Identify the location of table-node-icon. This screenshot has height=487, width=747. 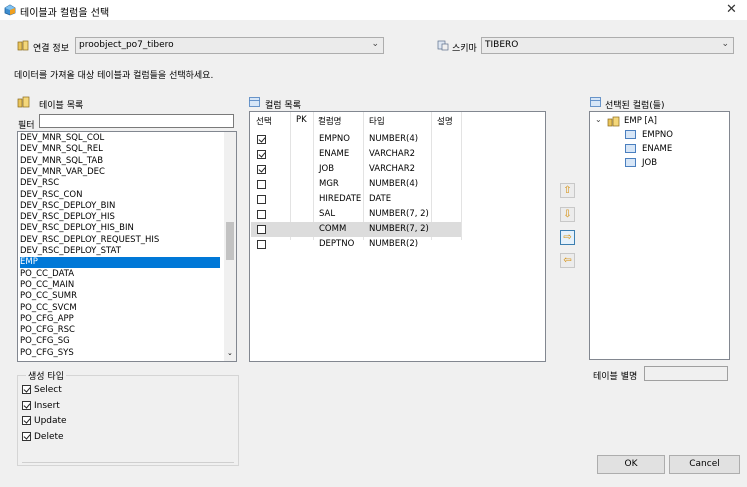
(613, 121).